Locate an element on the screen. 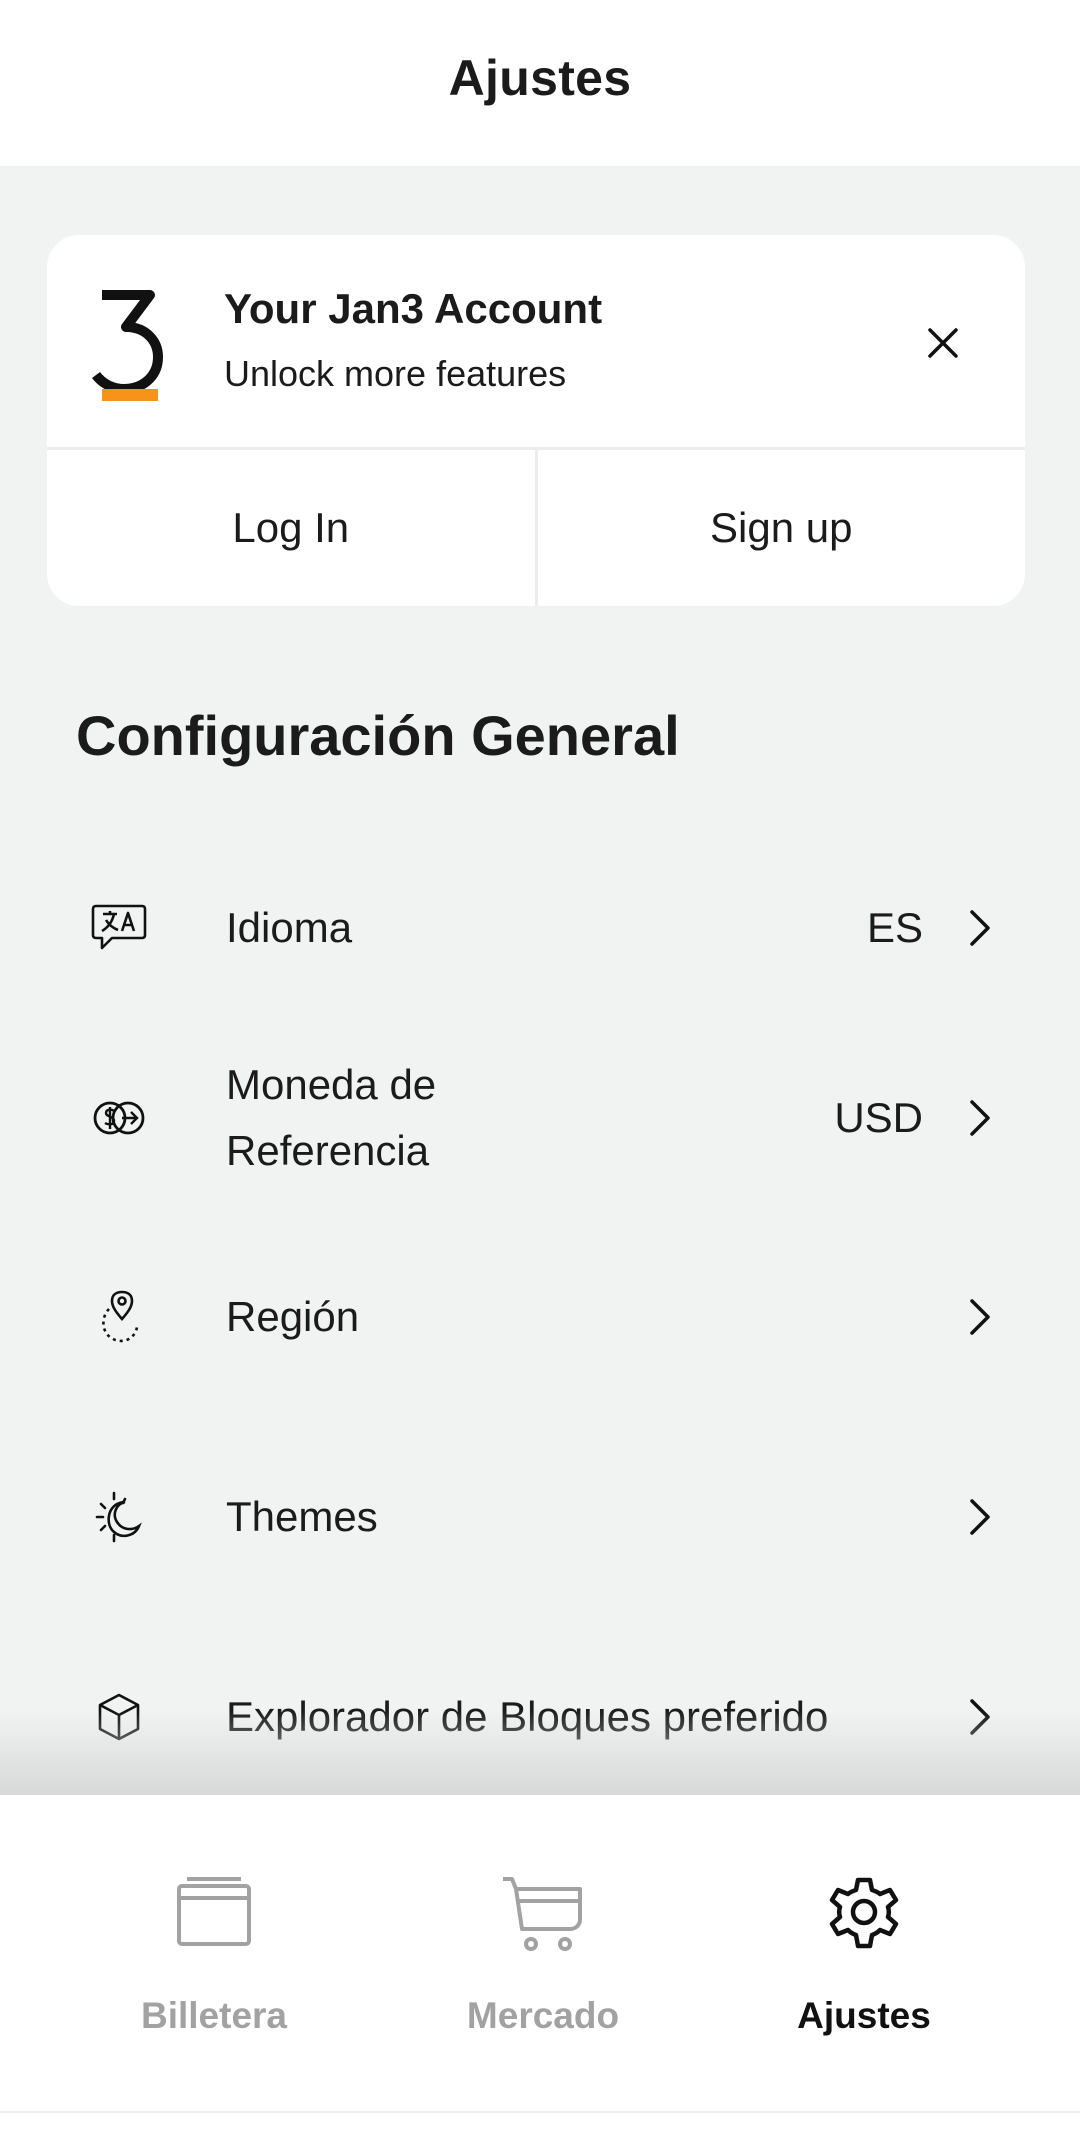  tab-label: Mercado is located at coordinates (543, 2015).